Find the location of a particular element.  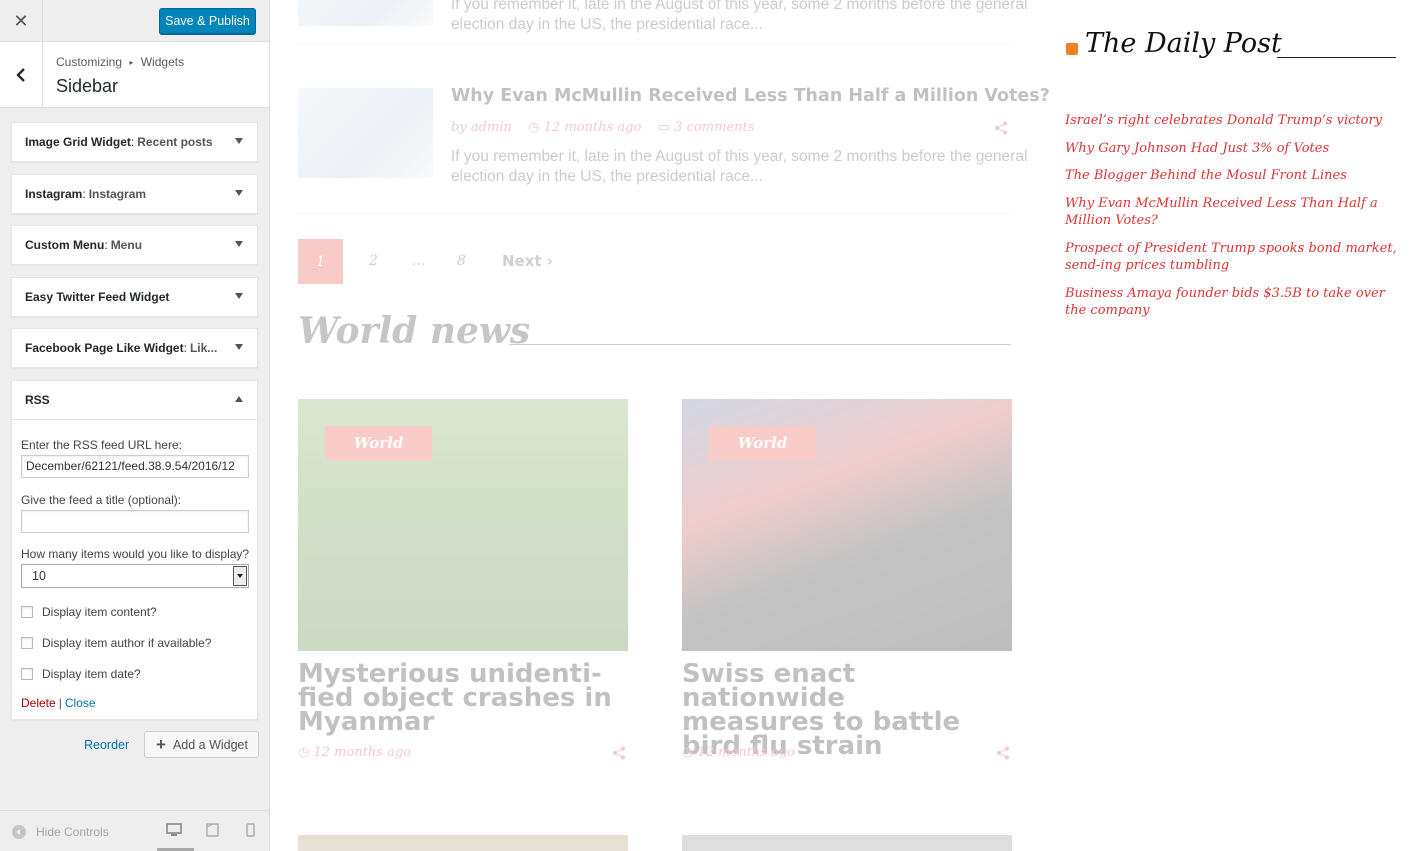

post-divider is located at coordinates (654, 44).